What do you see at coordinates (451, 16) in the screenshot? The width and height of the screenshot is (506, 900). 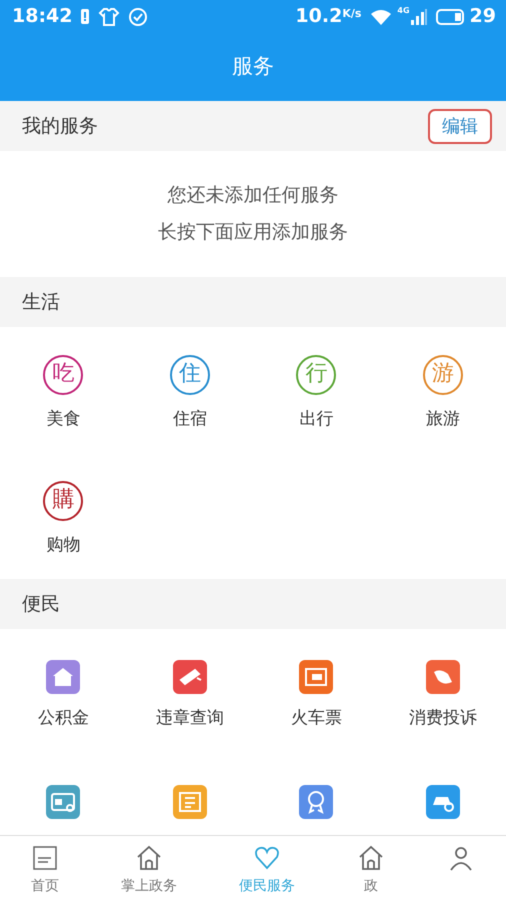 I see `battery-icon` at bounding box center [451, 16].